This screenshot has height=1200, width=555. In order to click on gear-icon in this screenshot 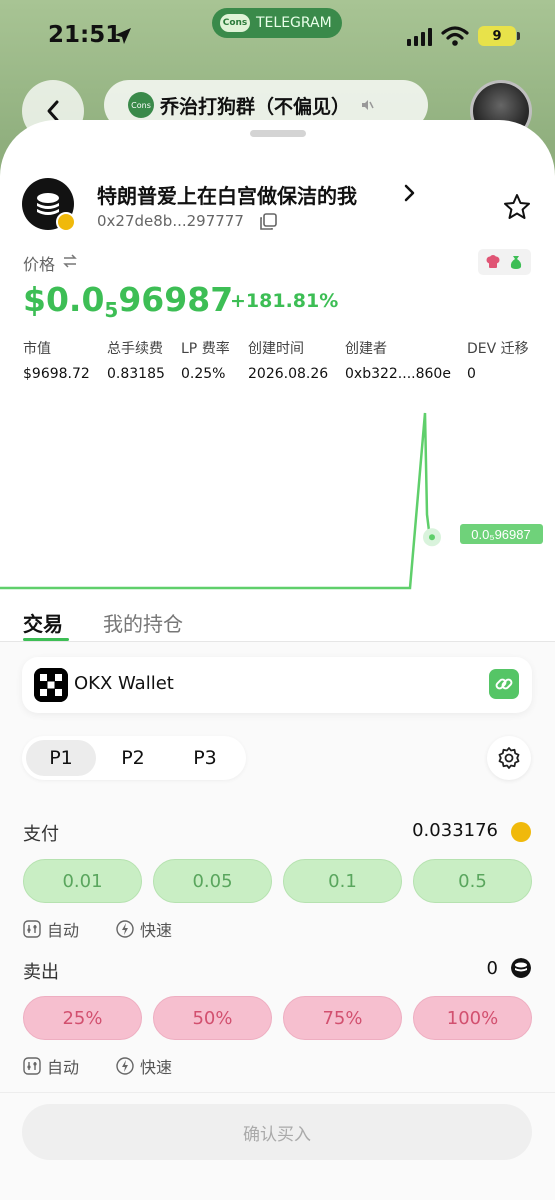, I will do `click(509, 758)`.